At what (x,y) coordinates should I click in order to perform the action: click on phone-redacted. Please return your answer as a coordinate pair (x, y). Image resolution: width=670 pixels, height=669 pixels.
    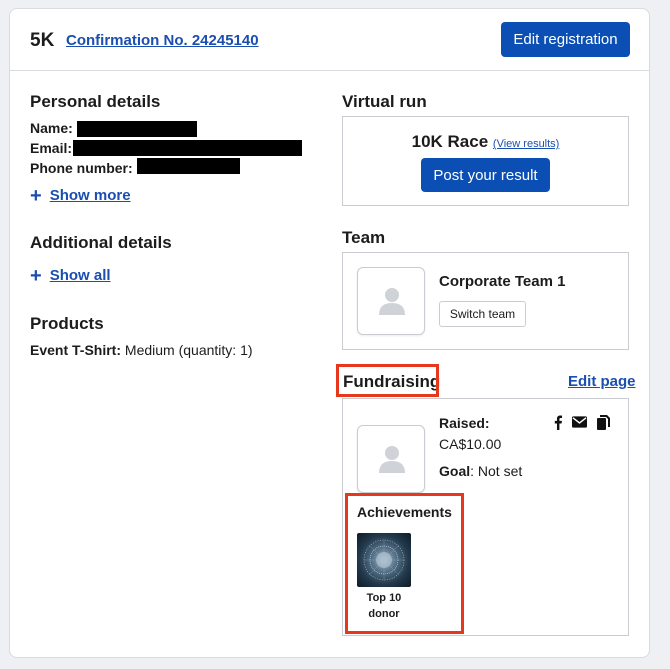
    Looking at the image, I should click on (188, 166).